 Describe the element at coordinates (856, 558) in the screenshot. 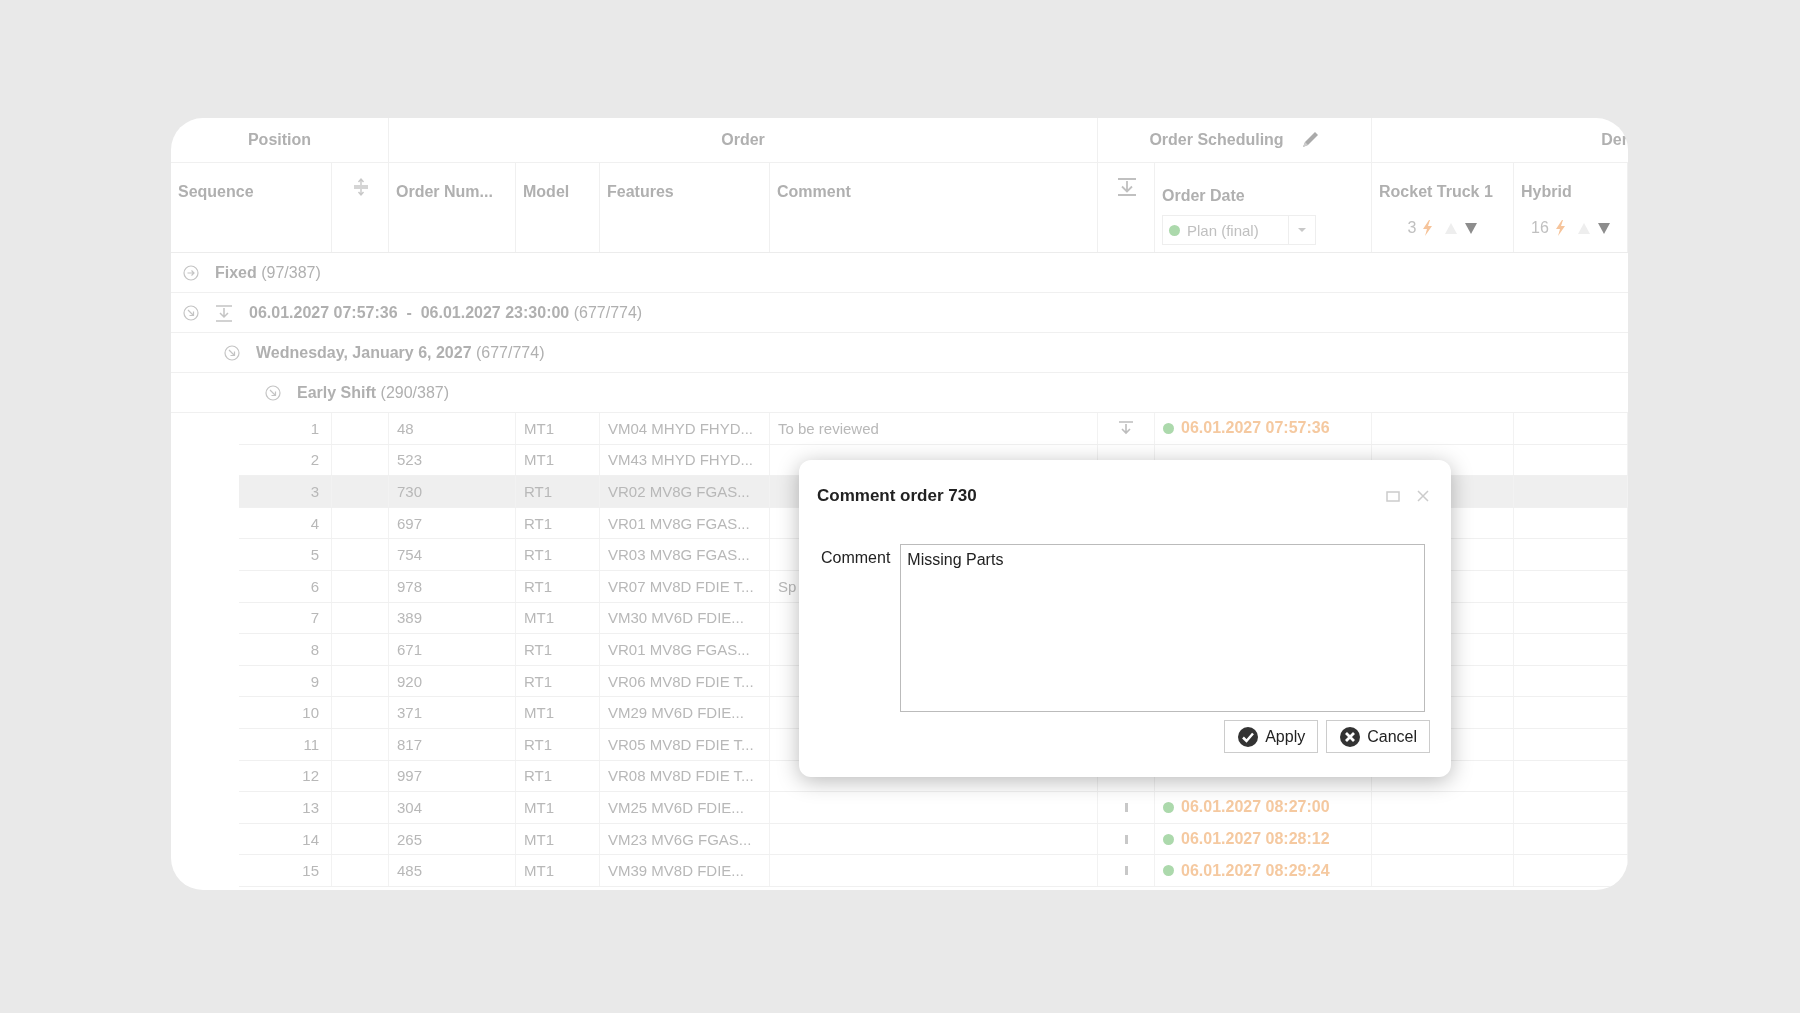

I see `comment-label: Comment` at that location.